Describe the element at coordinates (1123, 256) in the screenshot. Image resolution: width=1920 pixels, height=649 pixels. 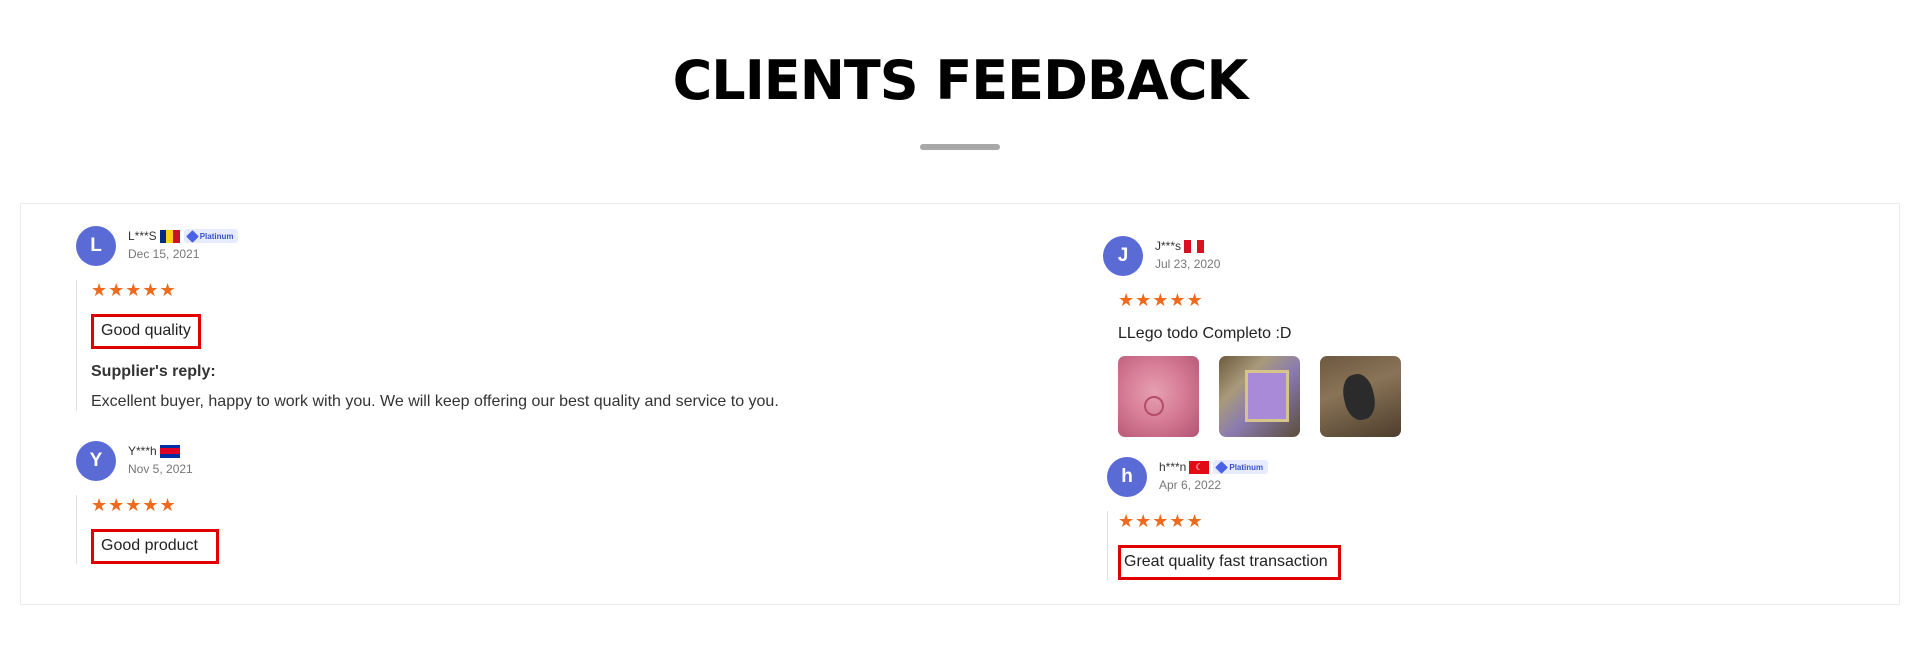
I see `avatar: J` at that location.